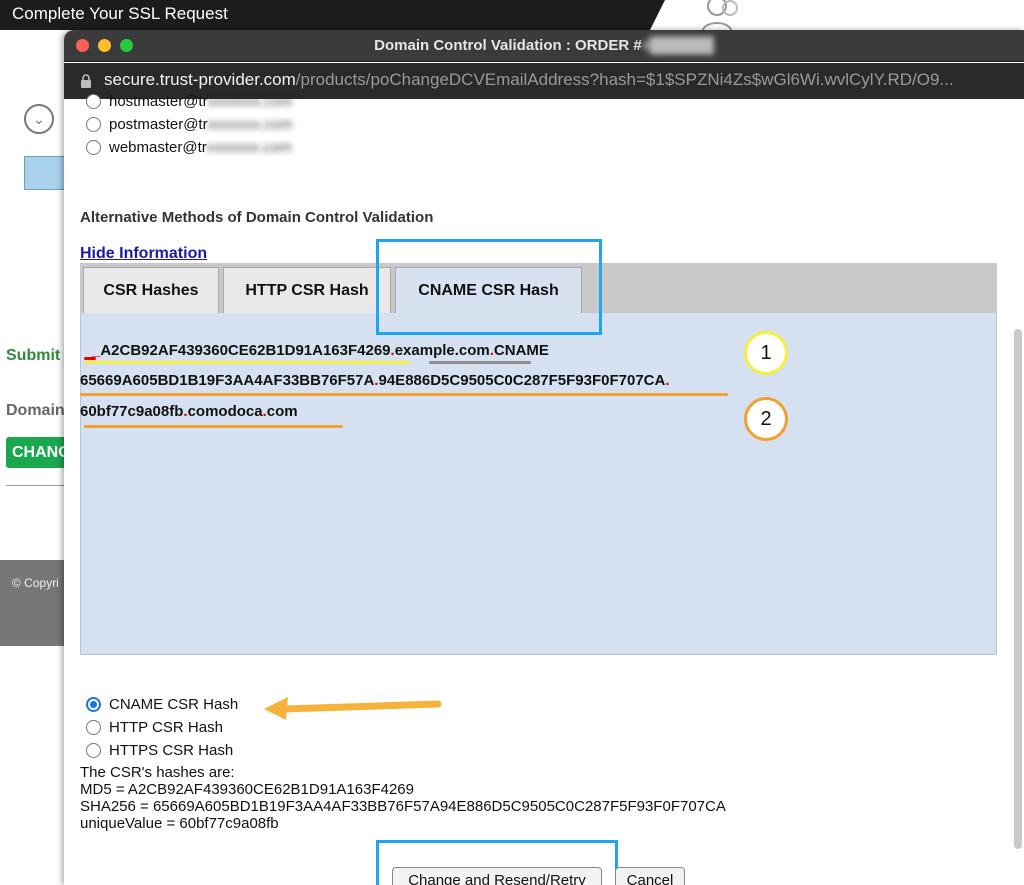 The height and width of the screenshot is (885, 1024). What do you see at coordinates (480, 362) in the screenshot?
I see `domain-gray-underline` at bounding box center [480, 362].